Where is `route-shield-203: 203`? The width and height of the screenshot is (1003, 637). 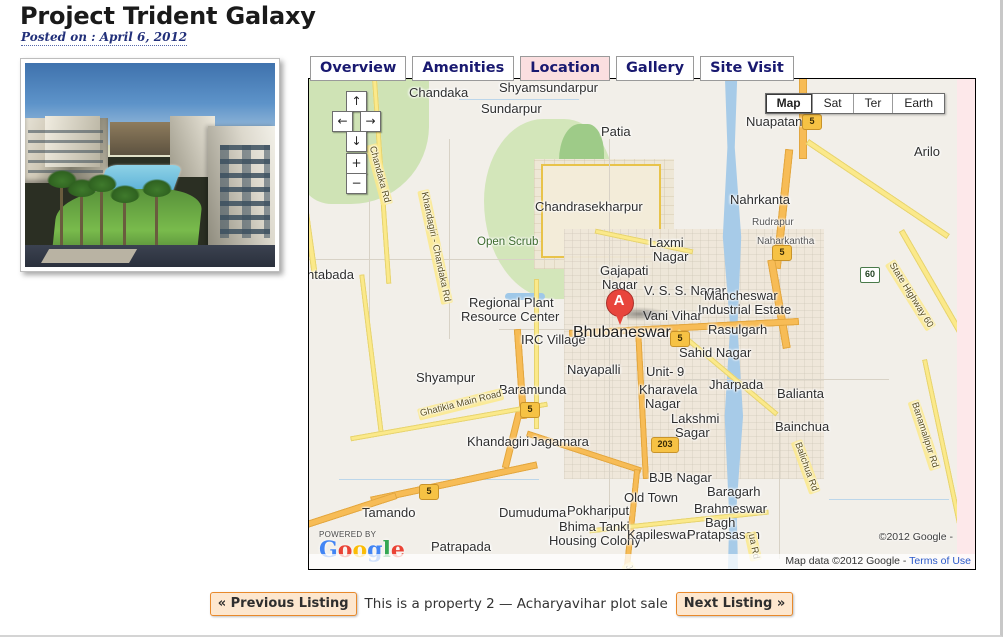
route-shield-203: 203 is located at coordinates (665, 445).